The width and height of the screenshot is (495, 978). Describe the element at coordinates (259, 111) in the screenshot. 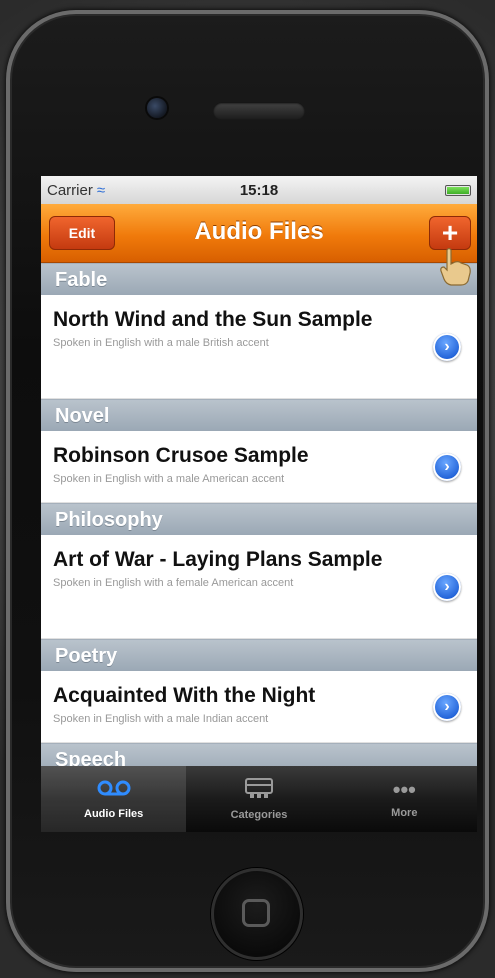

I see `earpiece-speaker` at that location.